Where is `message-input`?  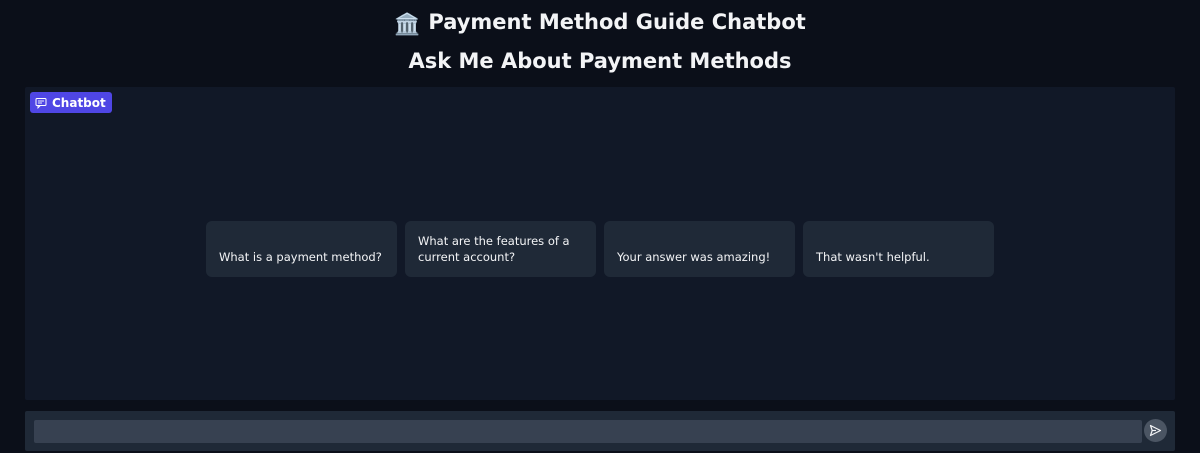
message-input is located at coordinates (588, 431).